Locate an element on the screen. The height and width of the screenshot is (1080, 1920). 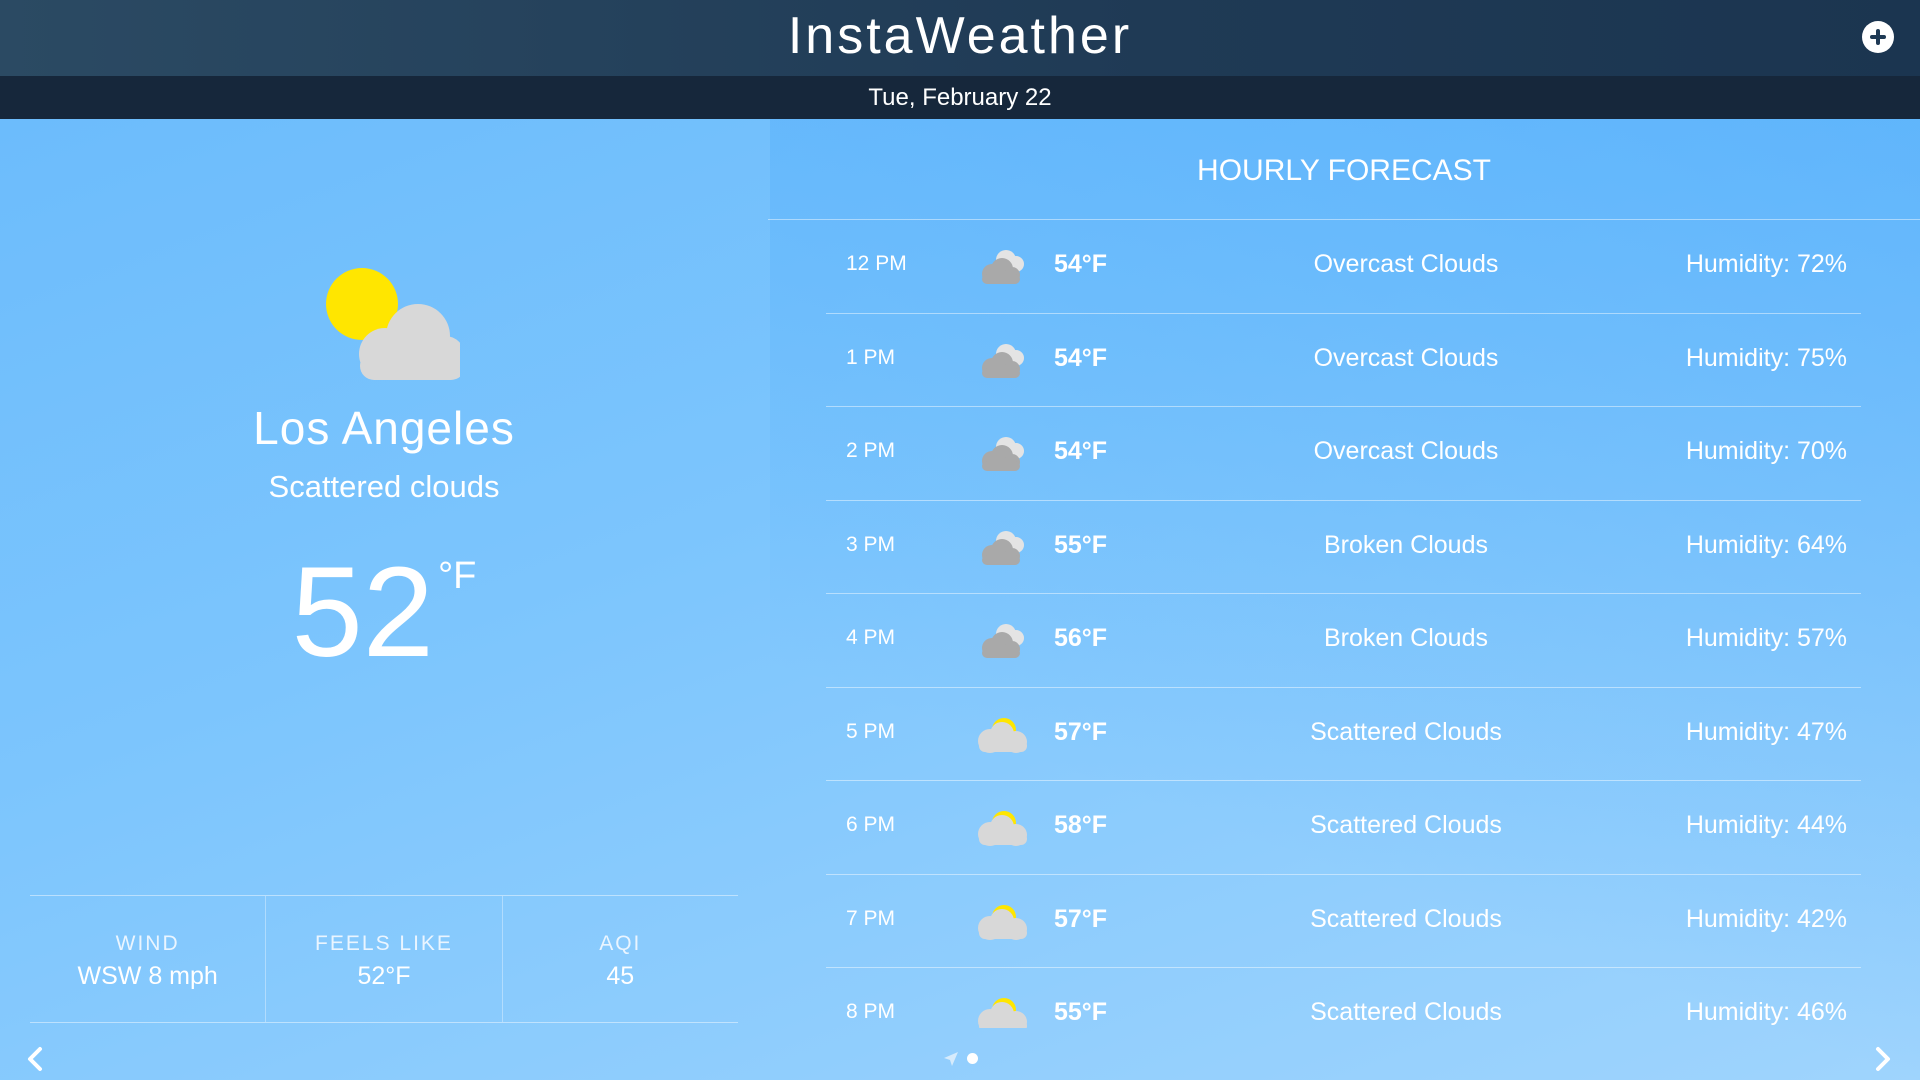
chevron-right-icon is located at coordinates (1883, 1059).